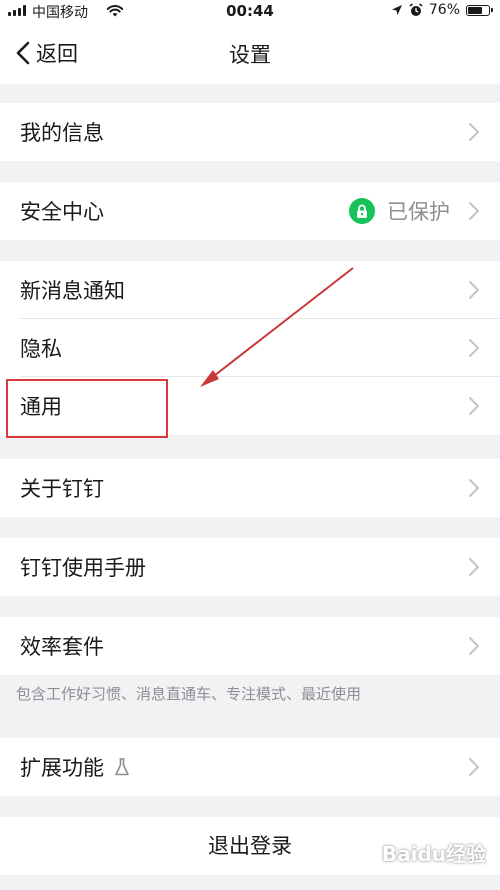 The width and height of the screenshot is (500, 890). What do you see at coordinates (416, 9) in the screenshot?
I see `alarm-icon` at bounding box center [416, 9].